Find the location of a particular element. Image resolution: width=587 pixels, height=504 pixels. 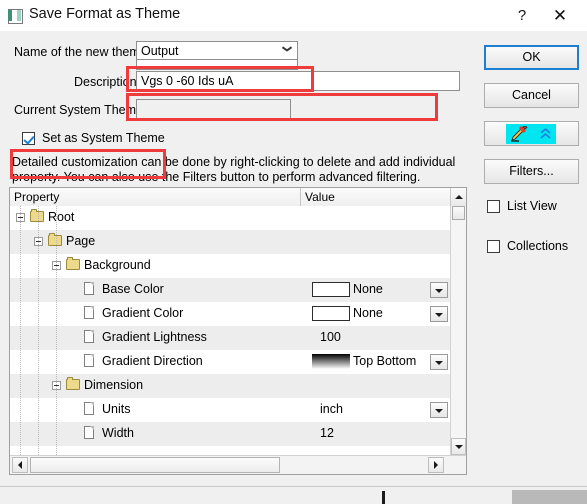

arrow-right-icon is located at coordinates (436, 465).